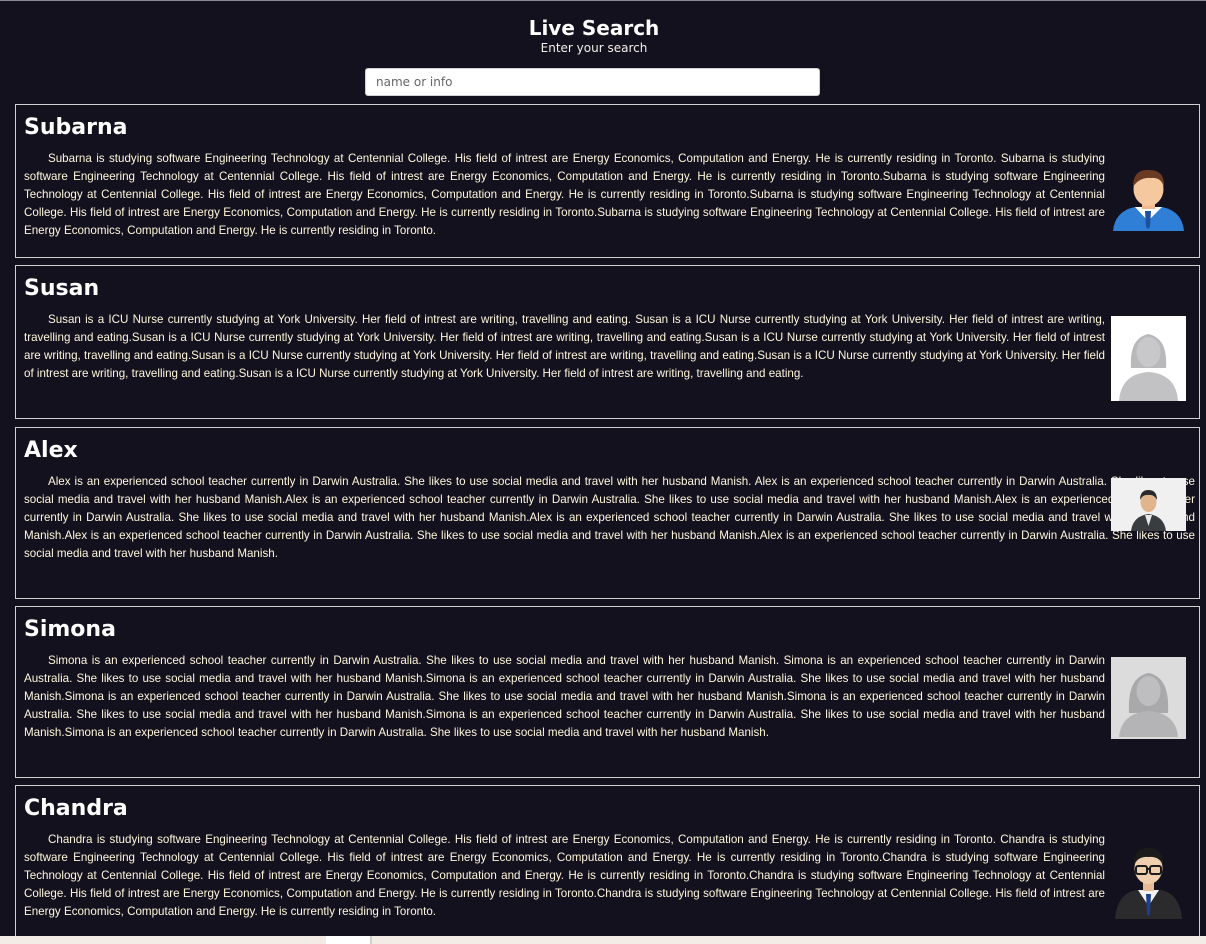 This screenshot has width=1206, height=944. What do you see at coordinates (51, 450) in the screenshot?
I see `profile-name: Alex` at bounding box center [51, 450].